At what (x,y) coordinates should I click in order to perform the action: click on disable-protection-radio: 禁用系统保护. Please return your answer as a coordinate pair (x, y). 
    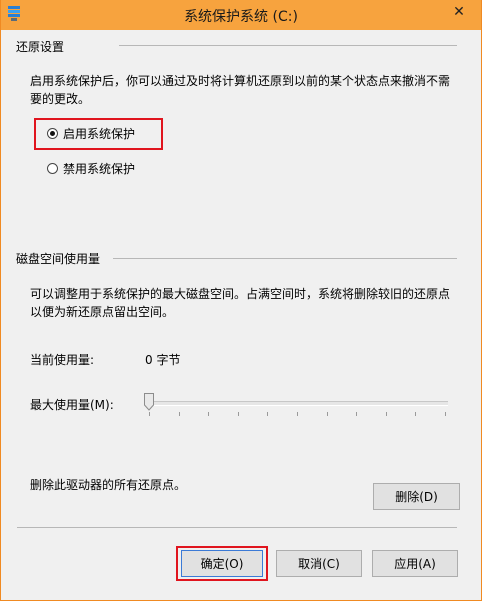
    Looking at the image, I should click on (91, 168).